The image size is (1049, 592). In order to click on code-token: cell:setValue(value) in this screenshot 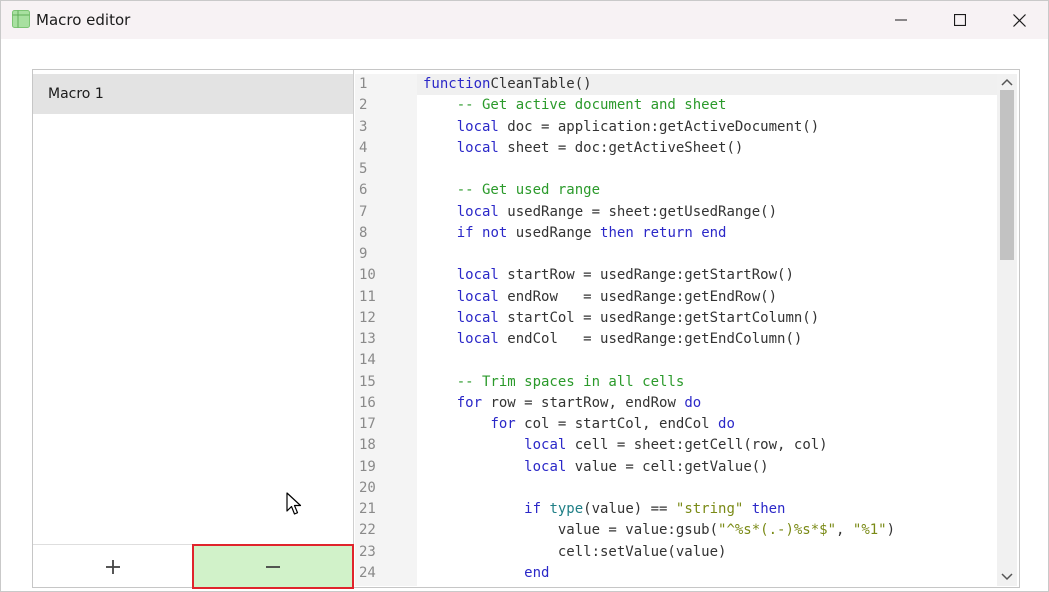, I will do `click(575, 551)`.